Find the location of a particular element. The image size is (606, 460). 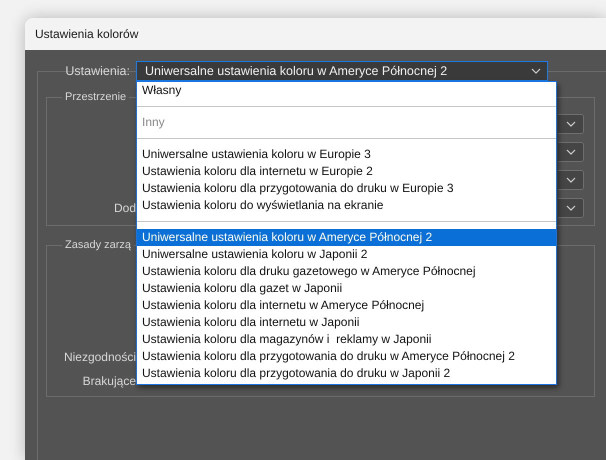

dropdown-option: Ustawienia koloru dla przygotowania do druku w Europie 3 is located at coordinates (346, 188).